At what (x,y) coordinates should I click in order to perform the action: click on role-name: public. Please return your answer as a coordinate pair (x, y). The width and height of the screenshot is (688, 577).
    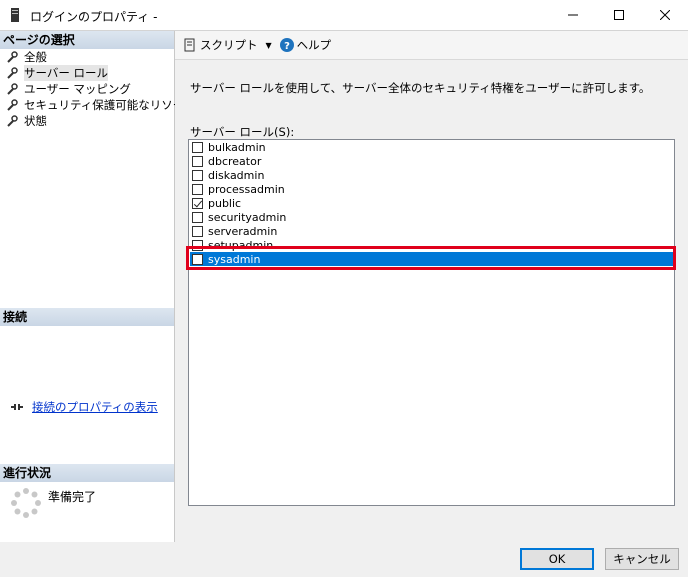
    Looking at the image, I should click on (225, 203).